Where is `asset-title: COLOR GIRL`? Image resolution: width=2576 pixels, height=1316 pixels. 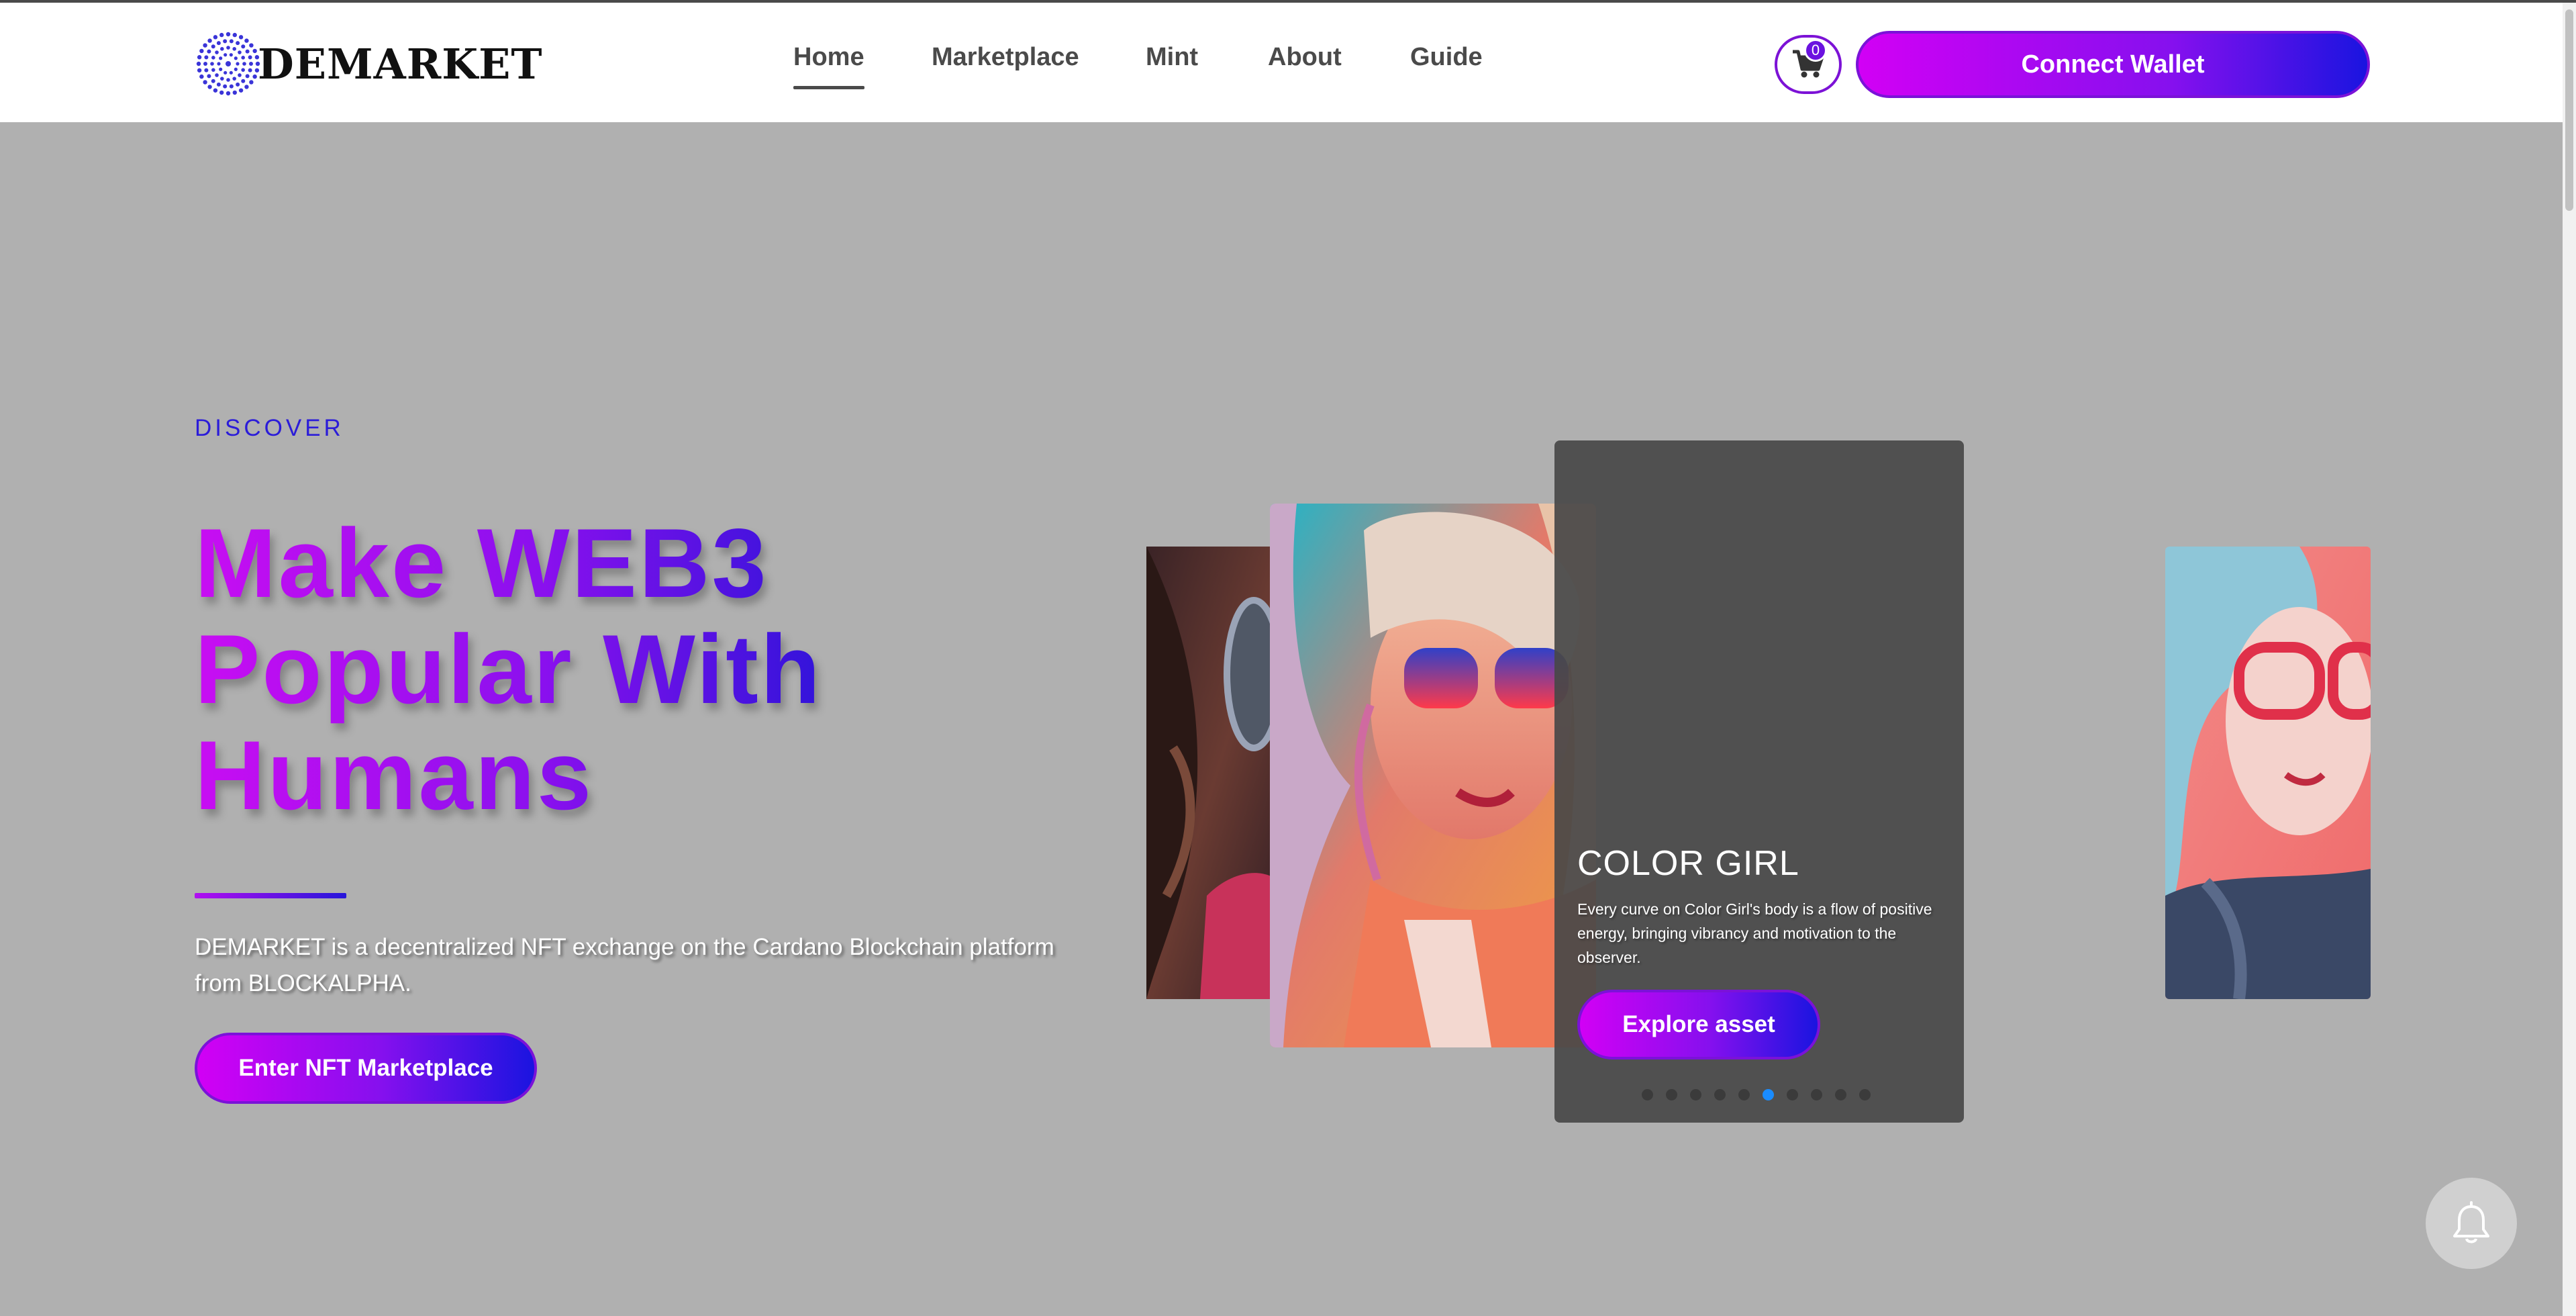
asset-title: COLOR GIRL is located at coordinates (1688, 863).